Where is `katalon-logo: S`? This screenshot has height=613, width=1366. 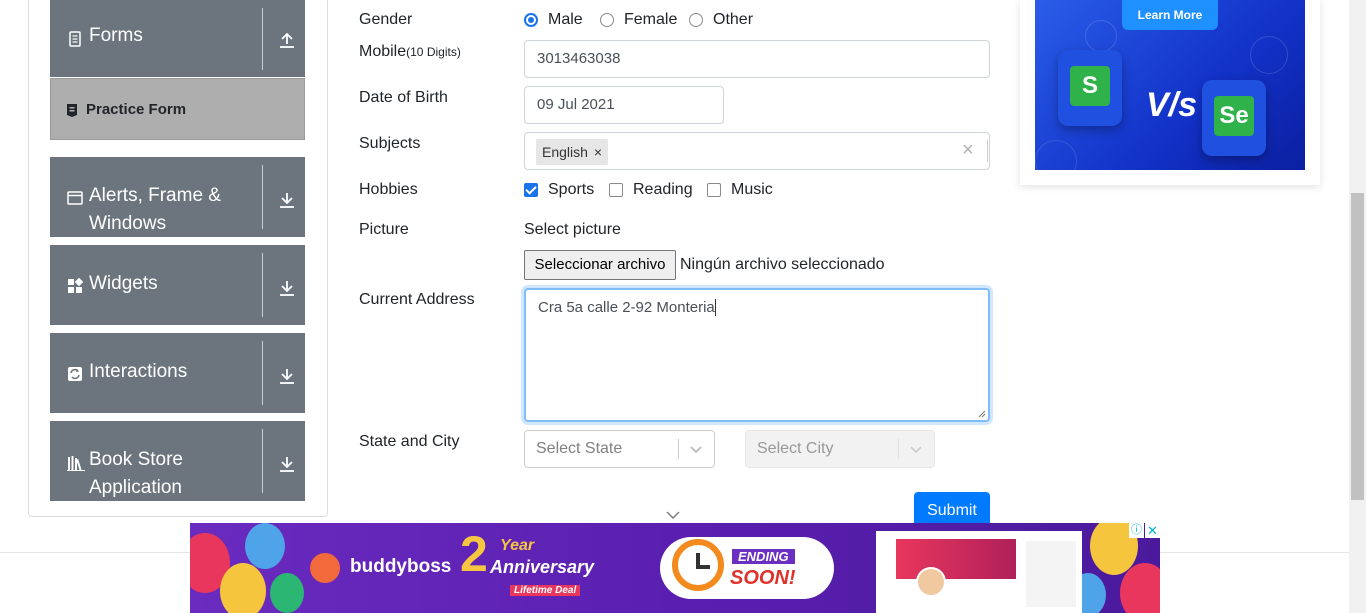 katalon-logo: S is located at coordinates (1090, 88).